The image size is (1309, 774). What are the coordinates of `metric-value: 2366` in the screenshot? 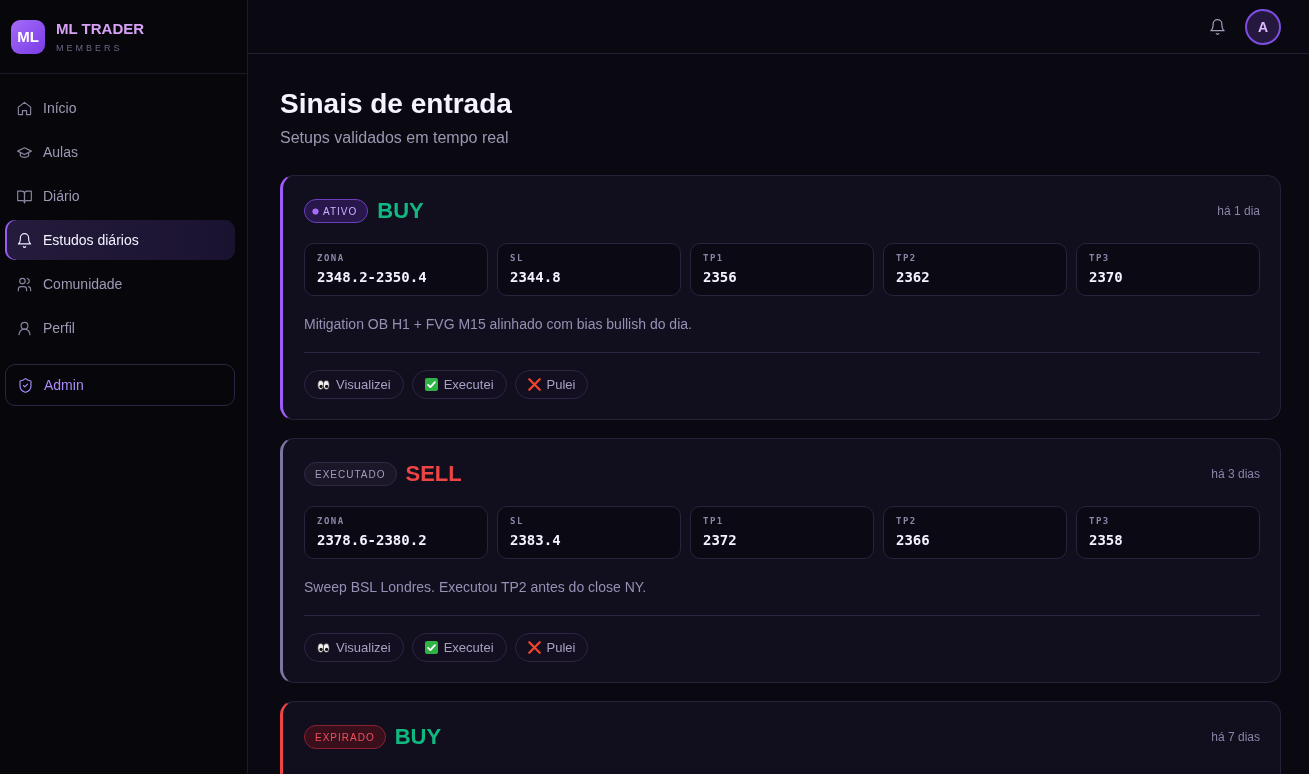 It's located at (913, 540).